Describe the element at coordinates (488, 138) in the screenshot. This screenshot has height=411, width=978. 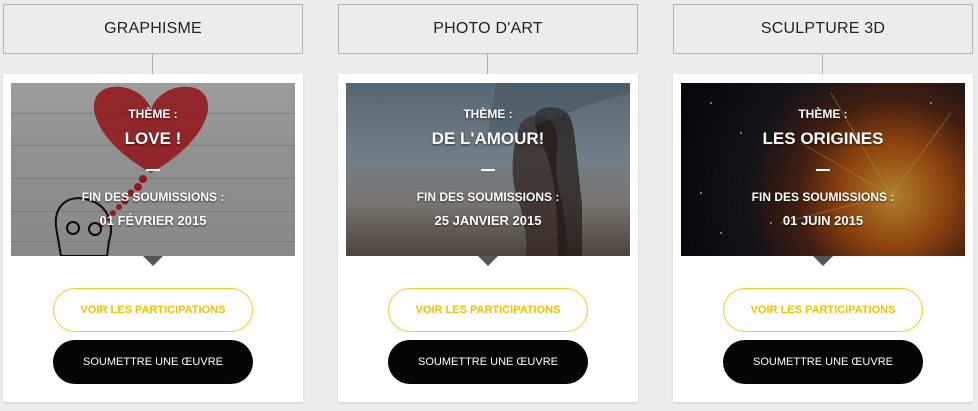
I see `theme-value: DE L'AMOUR!` at that location.